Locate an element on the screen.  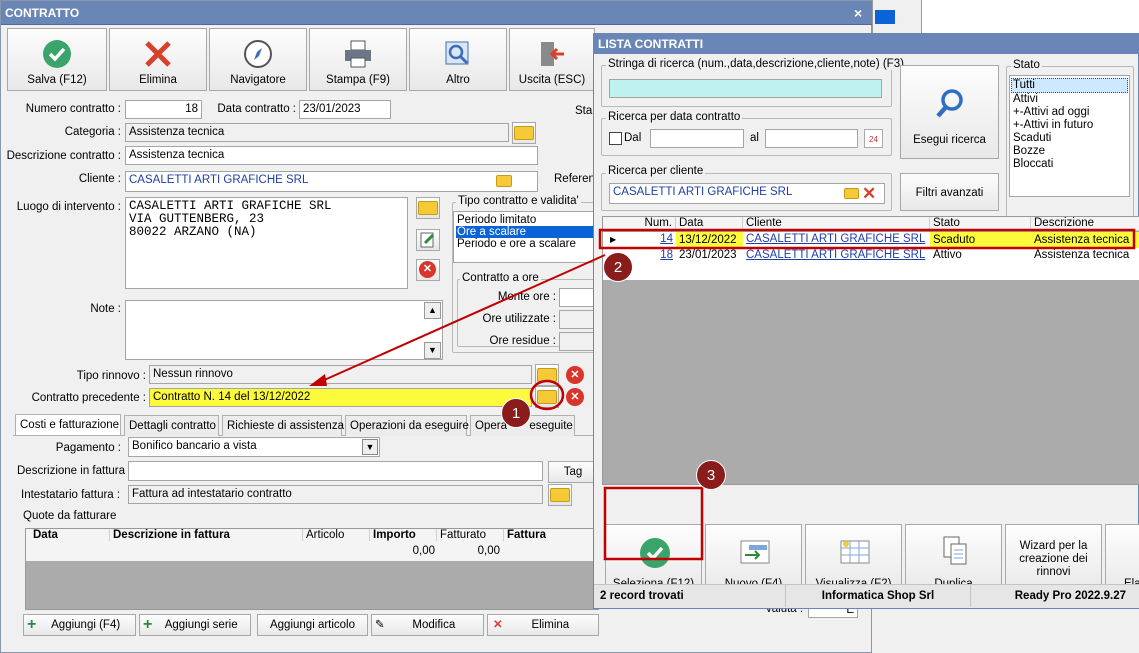
annotation-arrow is located at coordinates (463, 318).